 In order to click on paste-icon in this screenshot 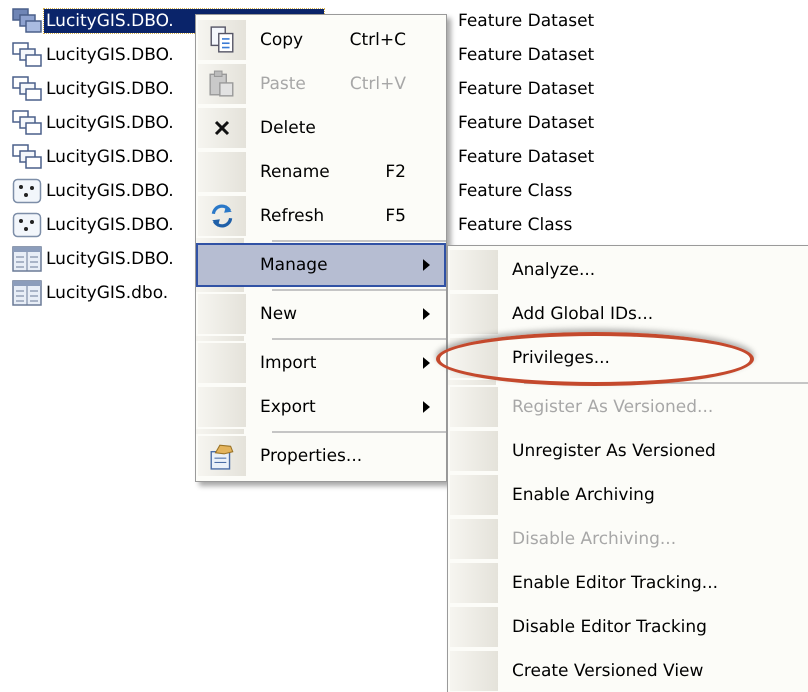, I will do `click(222, 84)`.